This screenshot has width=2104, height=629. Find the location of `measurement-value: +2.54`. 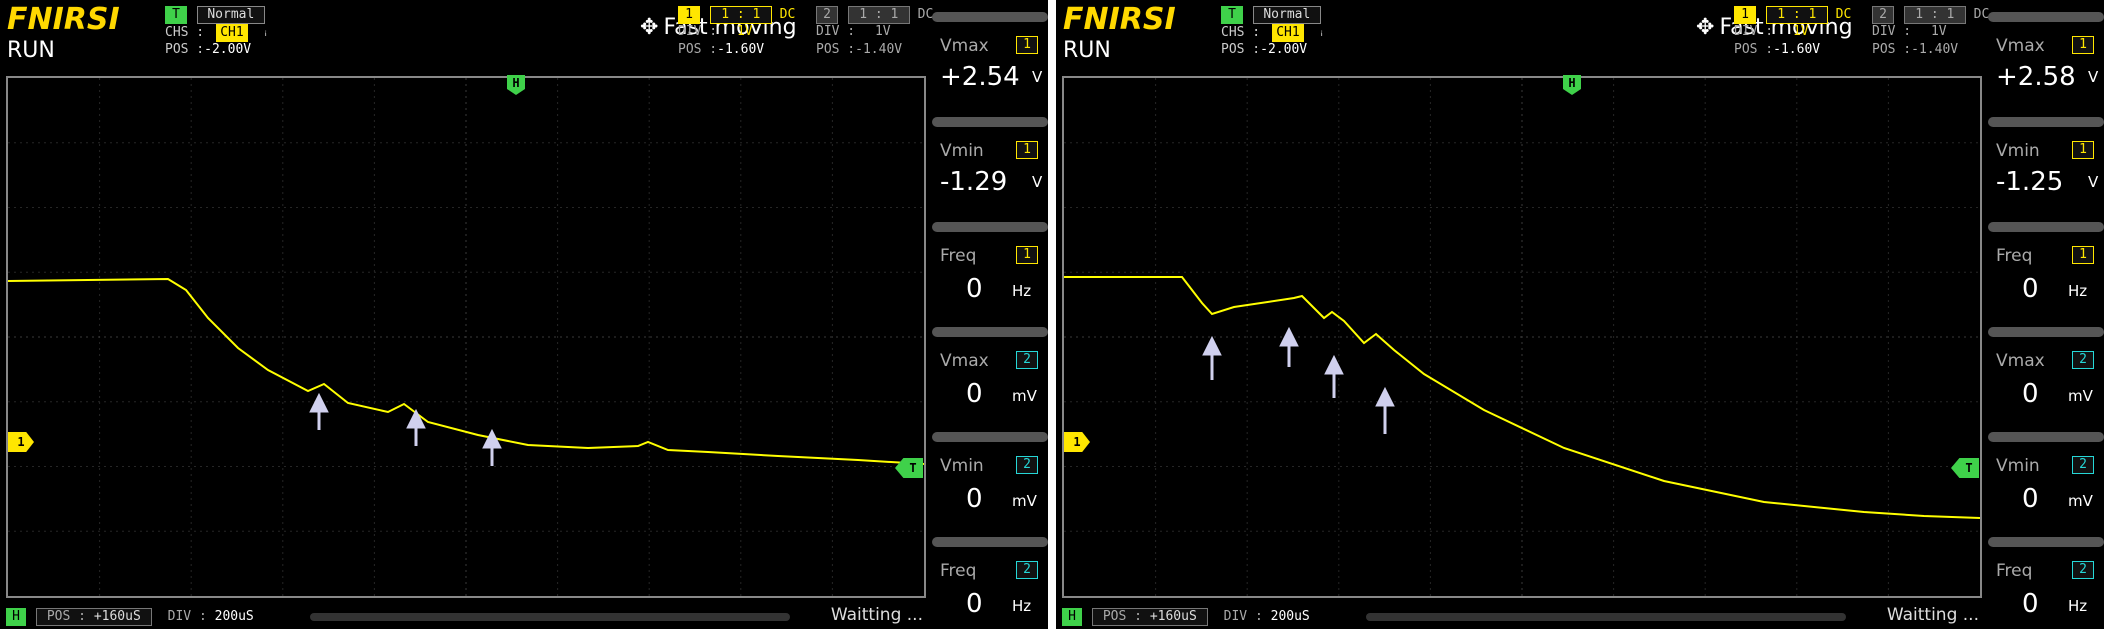

measurement-value: +2.54 is located at coordinates (980, 77).